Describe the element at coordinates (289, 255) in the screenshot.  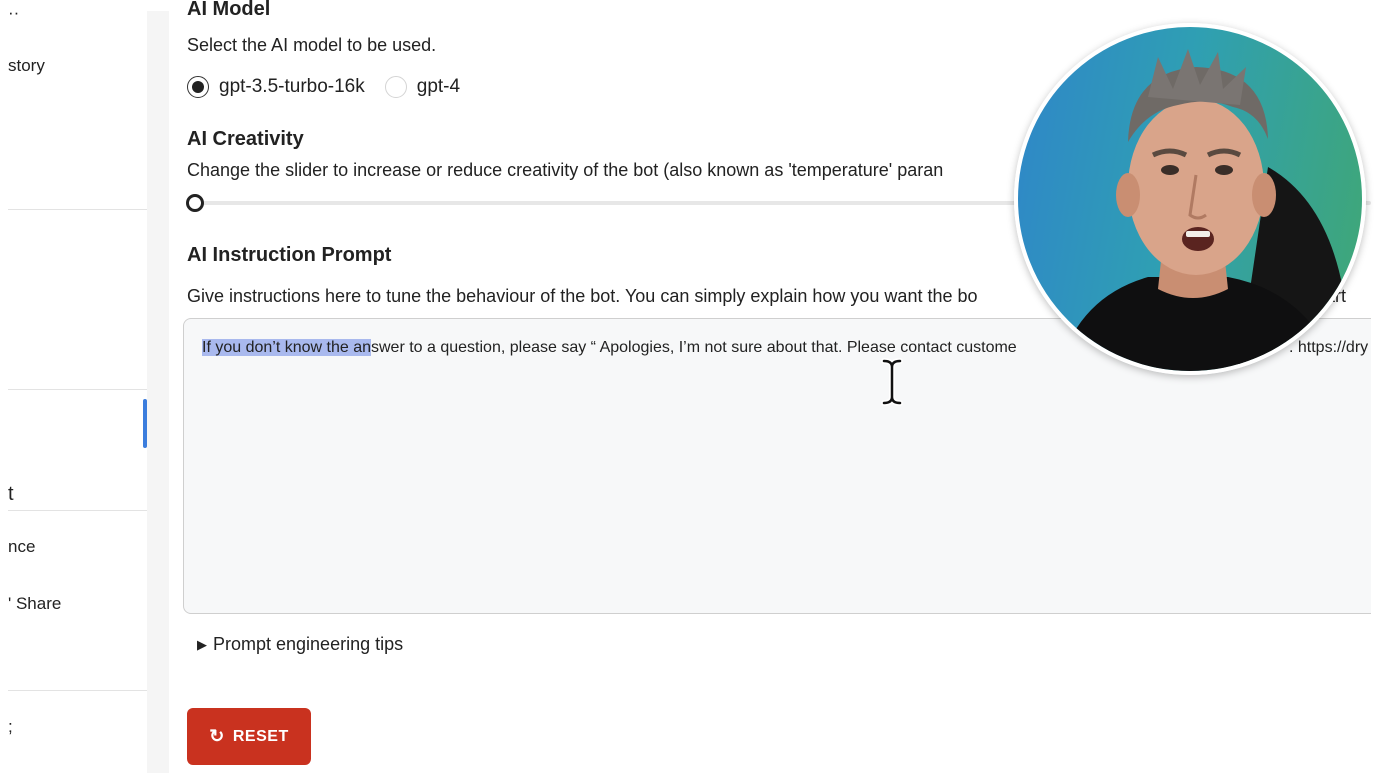
I see `ai-instruction-title: AI Instruction Prompt` at that location.